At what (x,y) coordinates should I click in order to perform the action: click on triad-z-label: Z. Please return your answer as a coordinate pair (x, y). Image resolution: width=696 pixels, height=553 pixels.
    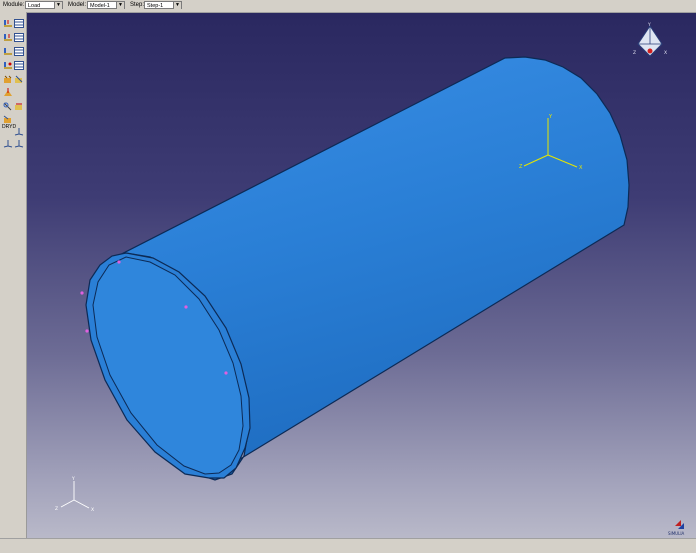
    Looking at the image, I should click on (56, 509).